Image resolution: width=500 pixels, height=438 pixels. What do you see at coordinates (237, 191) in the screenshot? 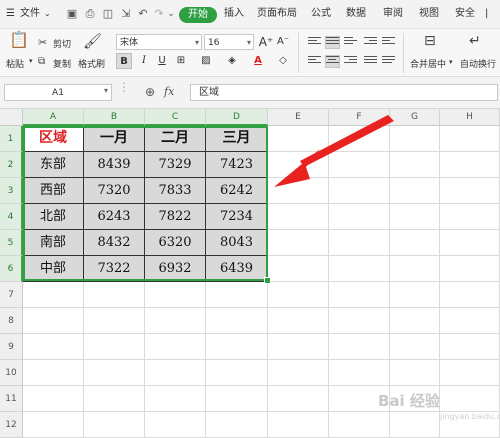
I see `table-cell: 6242` at bounding box center [237, 191].